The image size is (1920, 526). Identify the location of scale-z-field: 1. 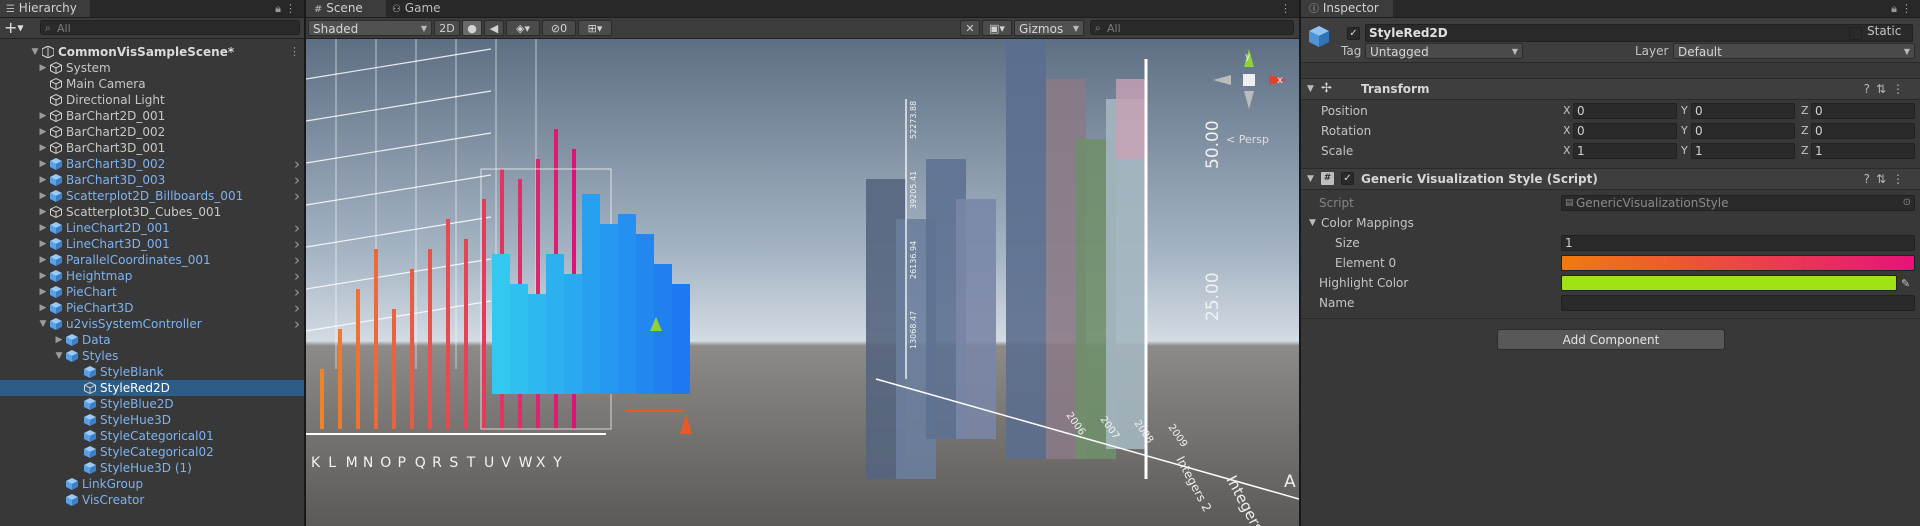
(1863, 151).